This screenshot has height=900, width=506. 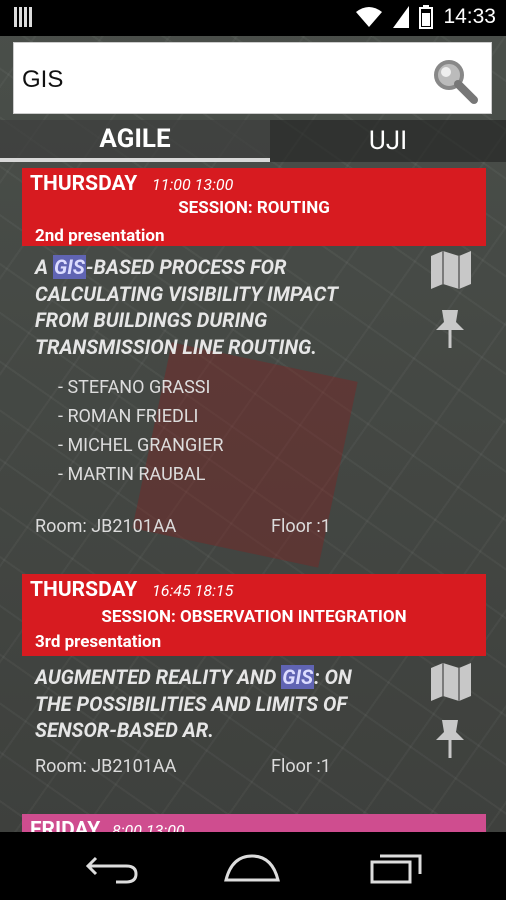 What do you see at coordinates (253, 18) in the screenshot?
I see `status-bar: 14:33` at bounding box center [253, 18].